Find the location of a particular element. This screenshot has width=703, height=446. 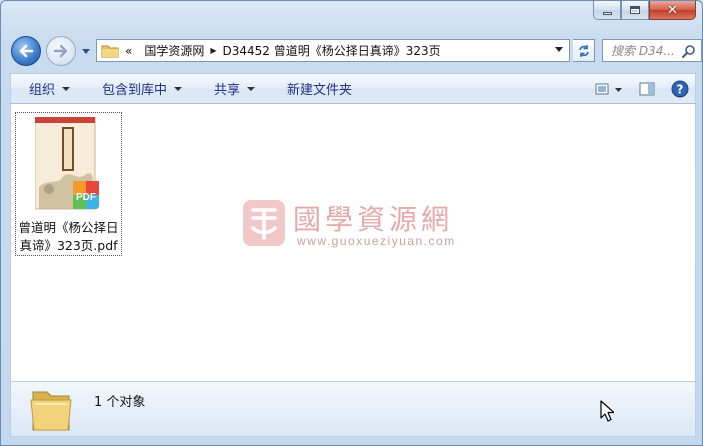

forward-button is located at coordinates (61, 51).